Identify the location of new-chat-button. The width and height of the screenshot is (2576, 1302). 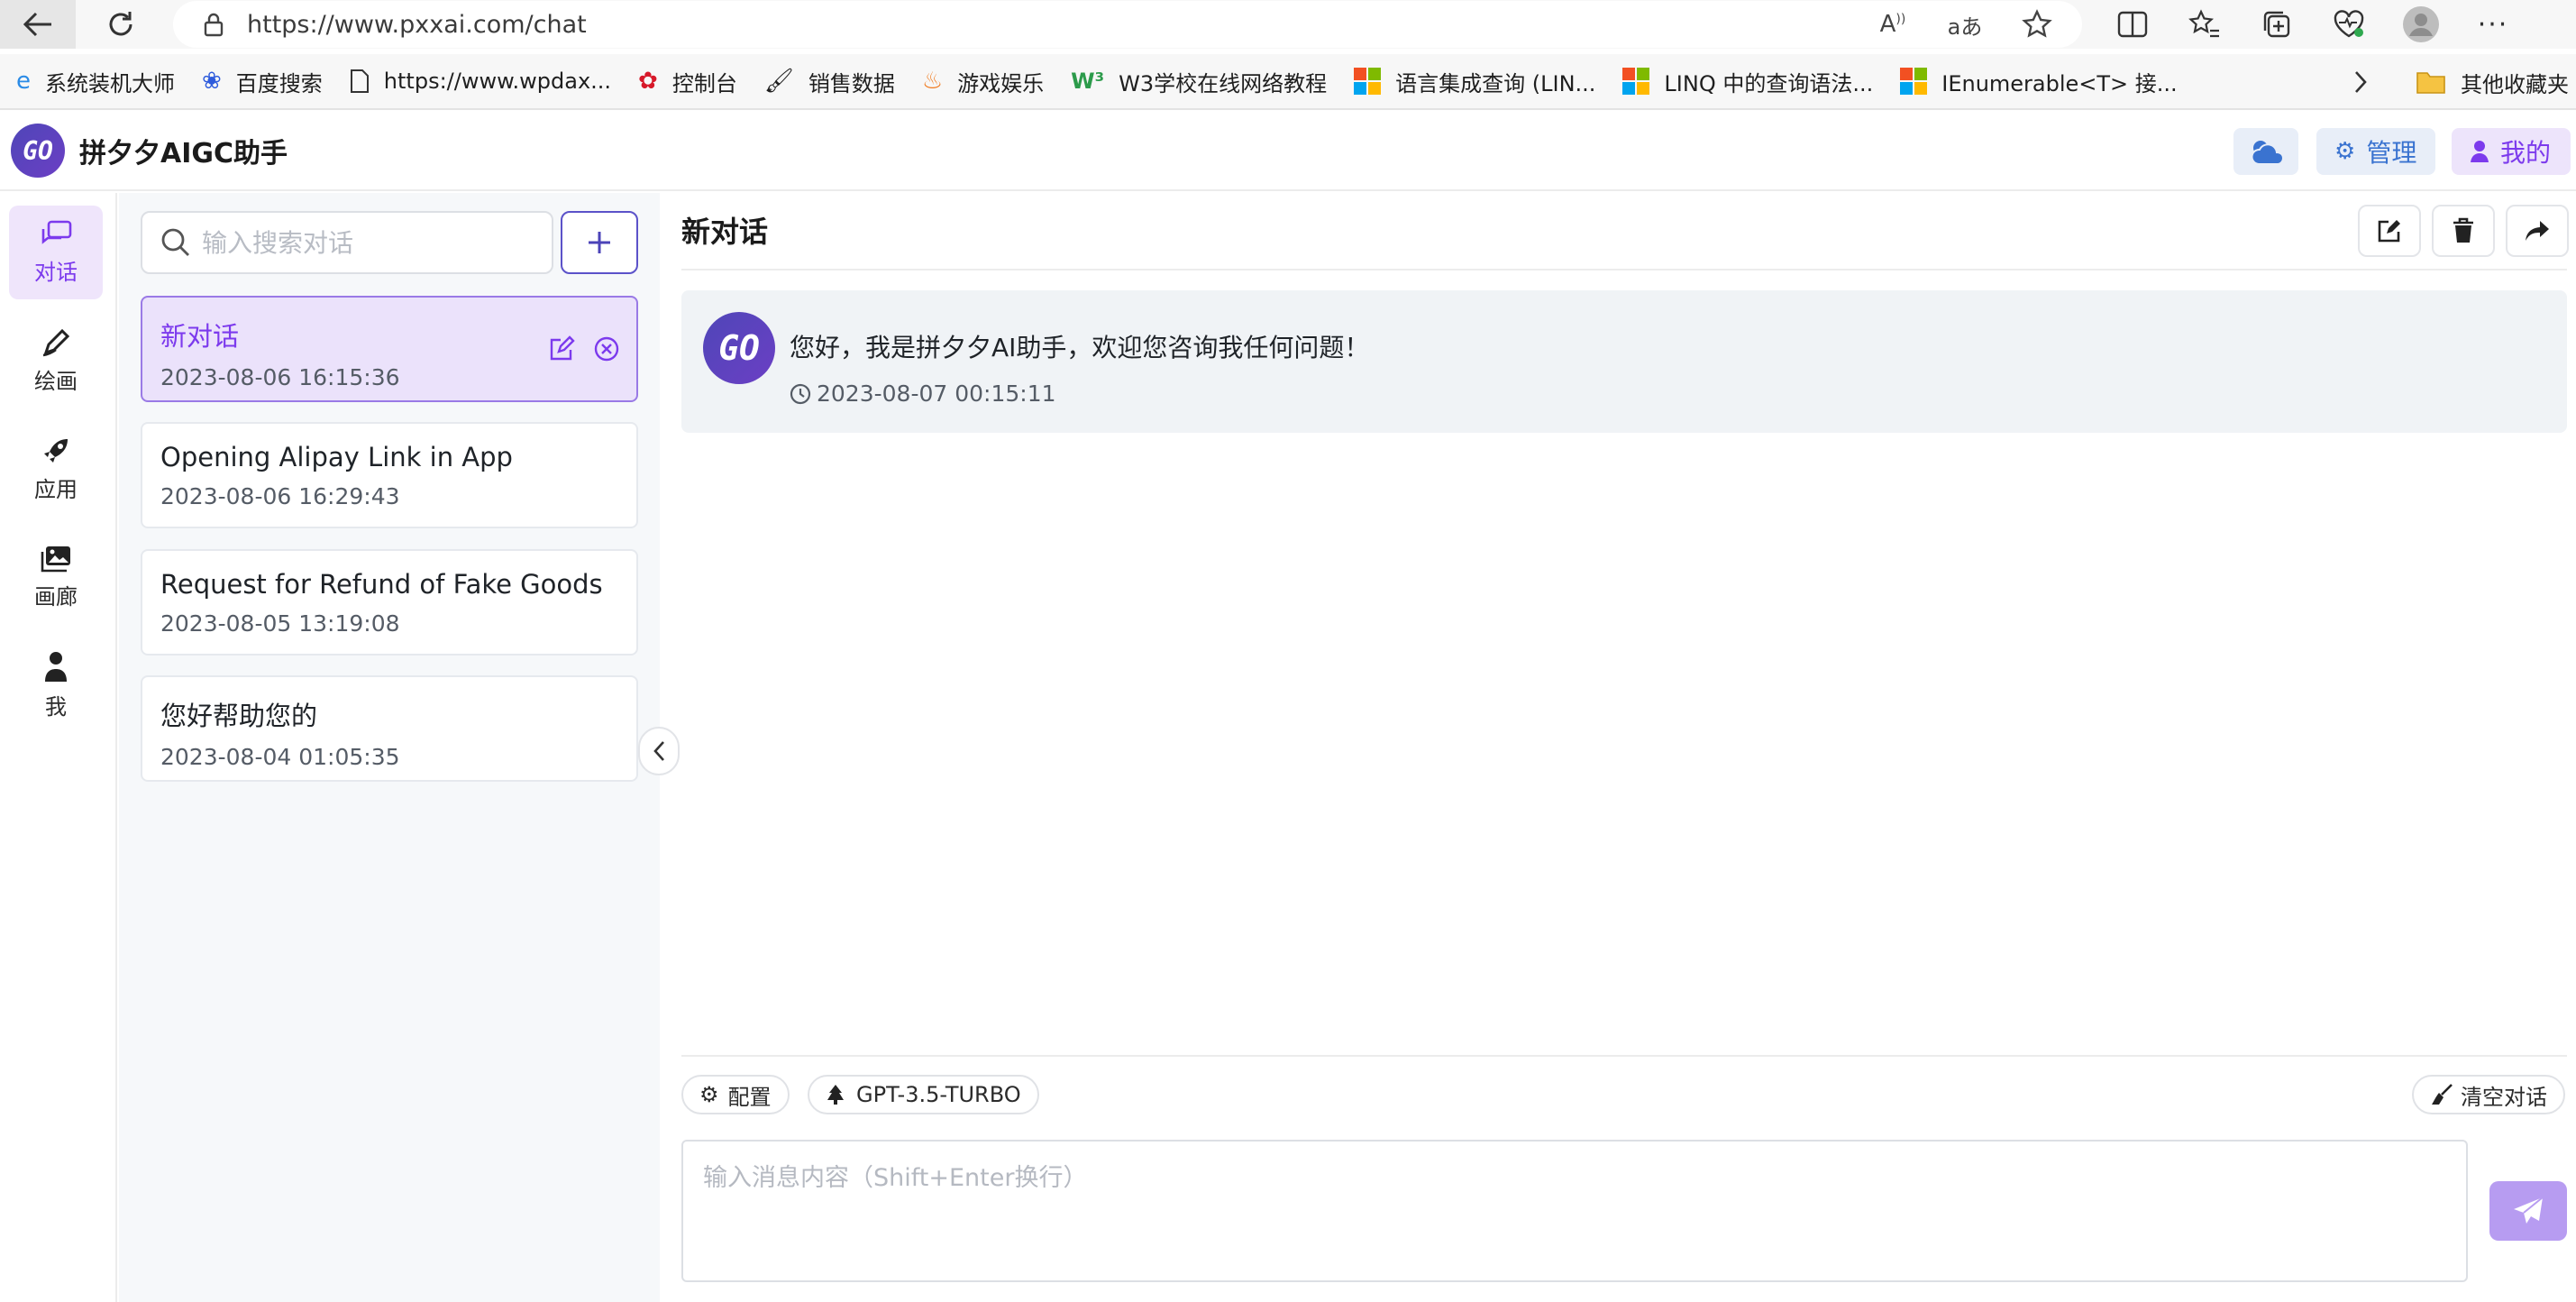
(599, 242).